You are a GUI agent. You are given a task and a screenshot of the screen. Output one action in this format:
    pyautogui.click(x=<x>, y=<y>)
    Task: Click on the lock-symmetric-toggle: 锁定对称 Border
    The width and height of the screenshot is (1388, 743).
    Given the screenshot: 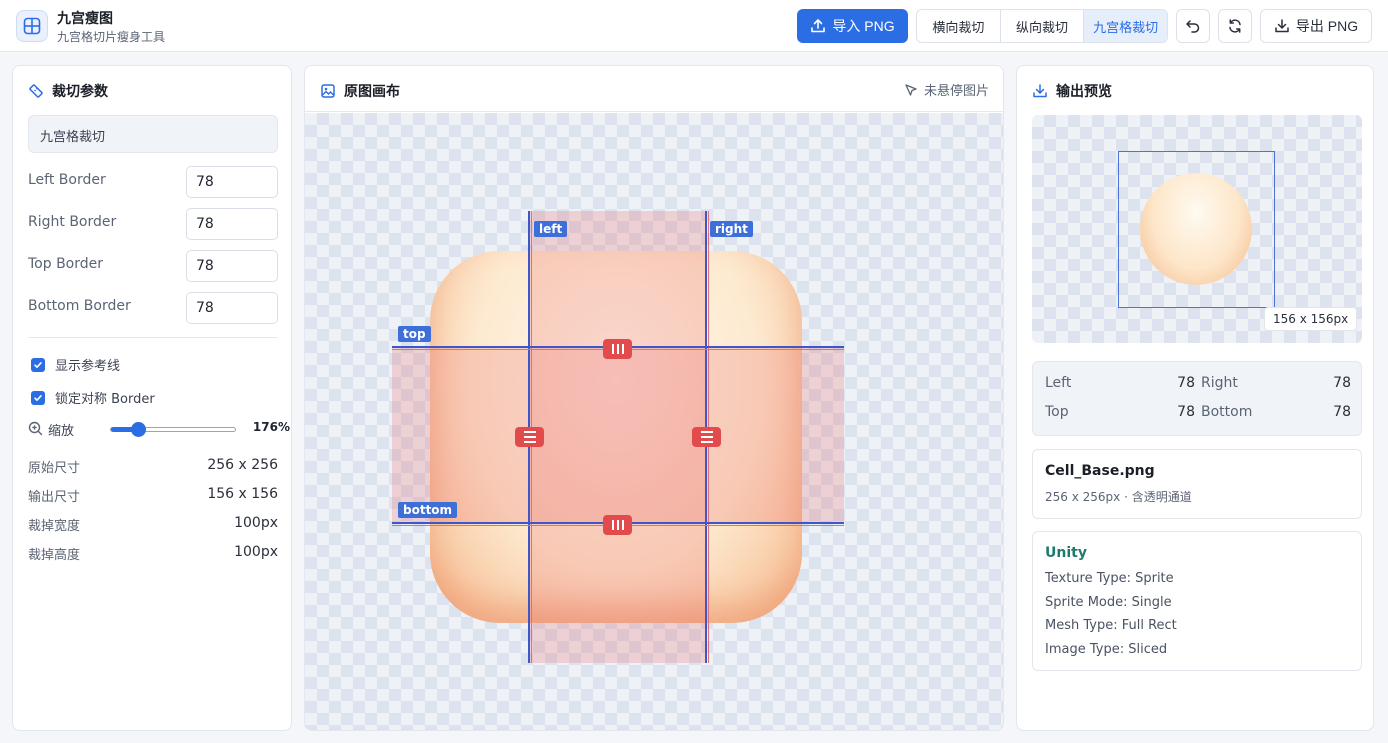 What is the action you would take?
    pyautogui.click(x=93, y=397)
    